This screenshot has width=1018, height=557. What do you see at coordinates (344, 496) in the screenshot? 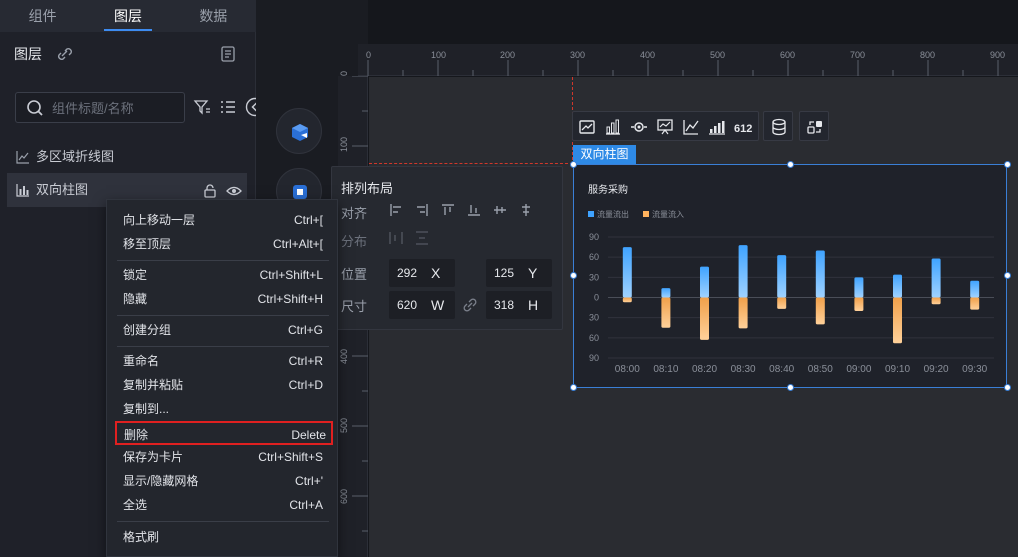
I see `ruler-tick-label: 600` at bounding box center [344, 496].